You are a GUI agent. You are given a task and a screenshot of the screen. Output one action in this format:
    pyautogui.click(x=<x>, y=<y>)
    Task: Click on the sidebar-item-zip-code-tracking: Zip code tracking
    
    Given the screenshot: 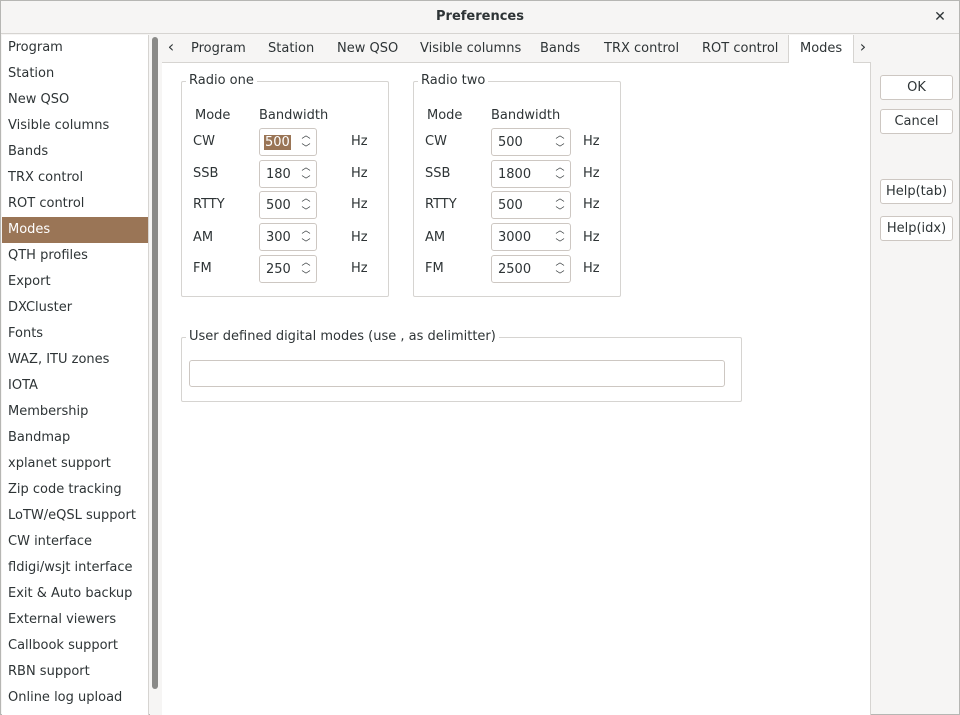 What is the action you would take?
    pyautogui.click(x=75, y=490)
    